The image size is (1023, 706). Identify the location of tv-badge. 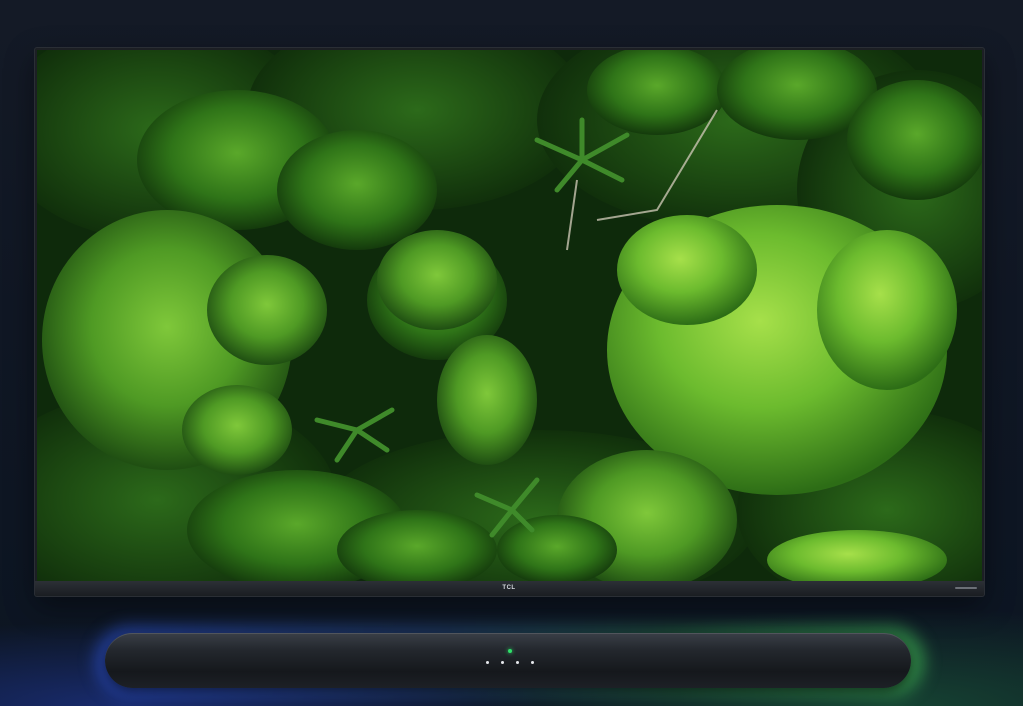
(966, 588).